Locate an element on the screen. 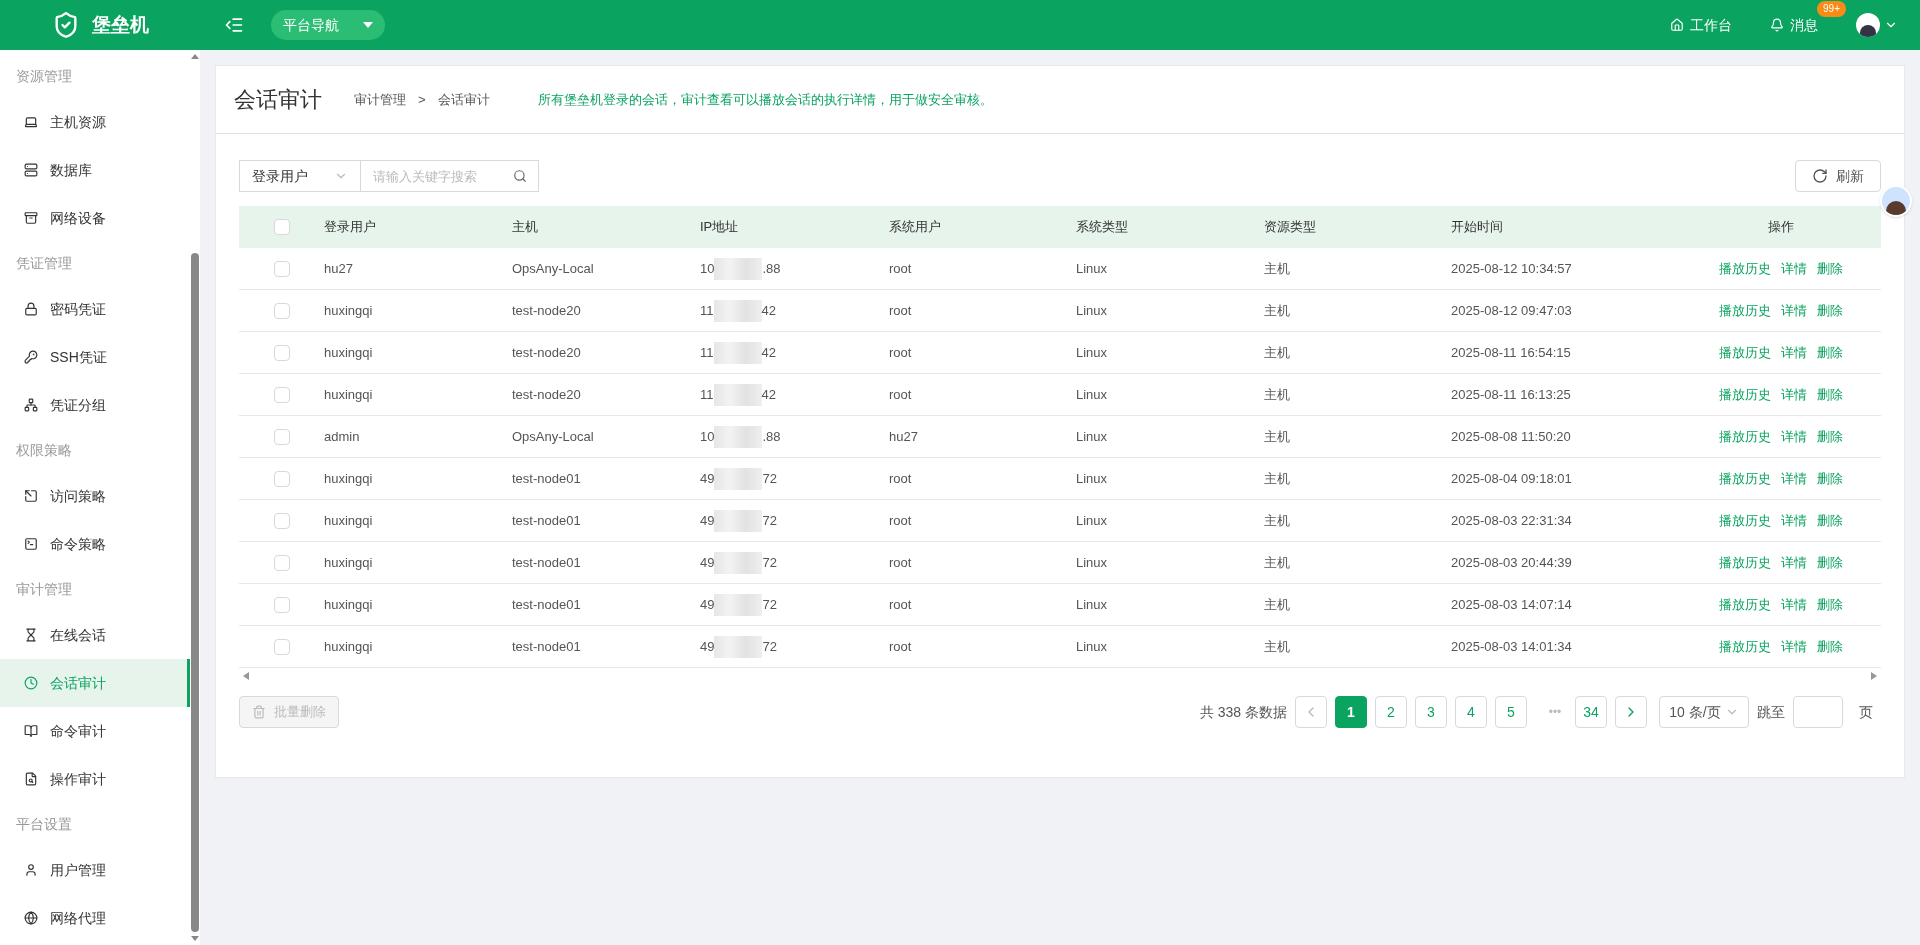 Image resolution: width=1920 pixels, height=945 pixels. breadcrumb-link: 审计管理 is located at coordinates (380, 99).